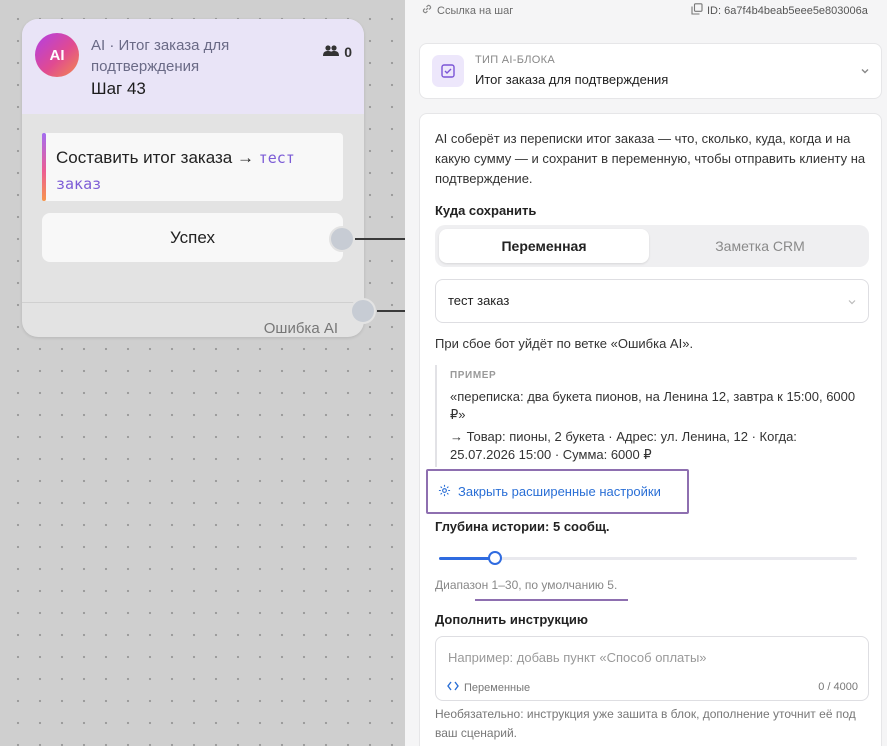 This screenshot has width=887, height=746. I want to click on insert-variables-button: Переменные, so click(488, 687).